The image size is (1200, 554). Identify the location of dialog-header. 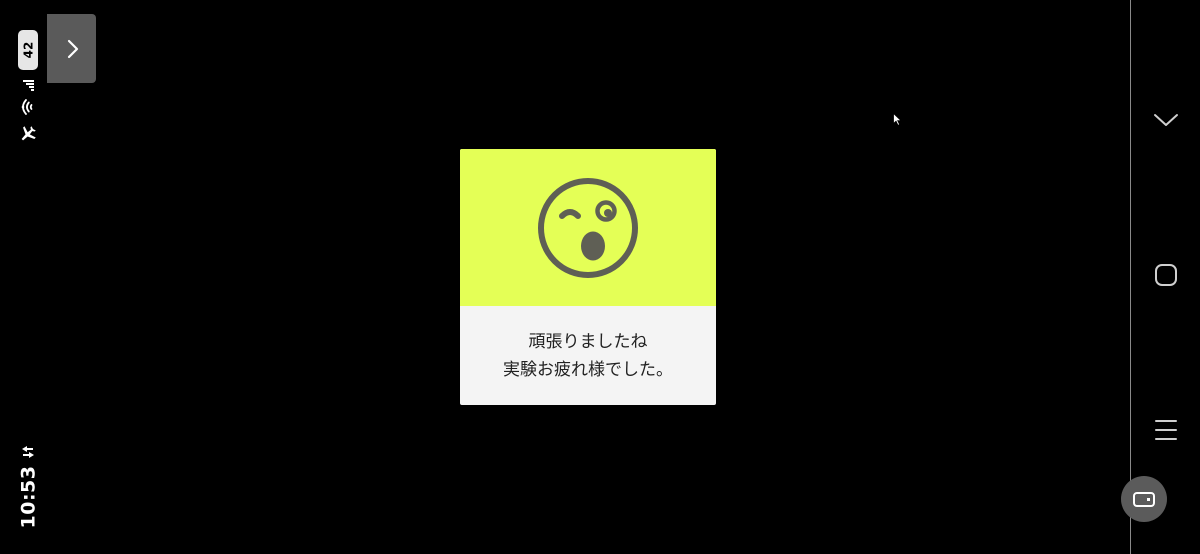
(588, 227).